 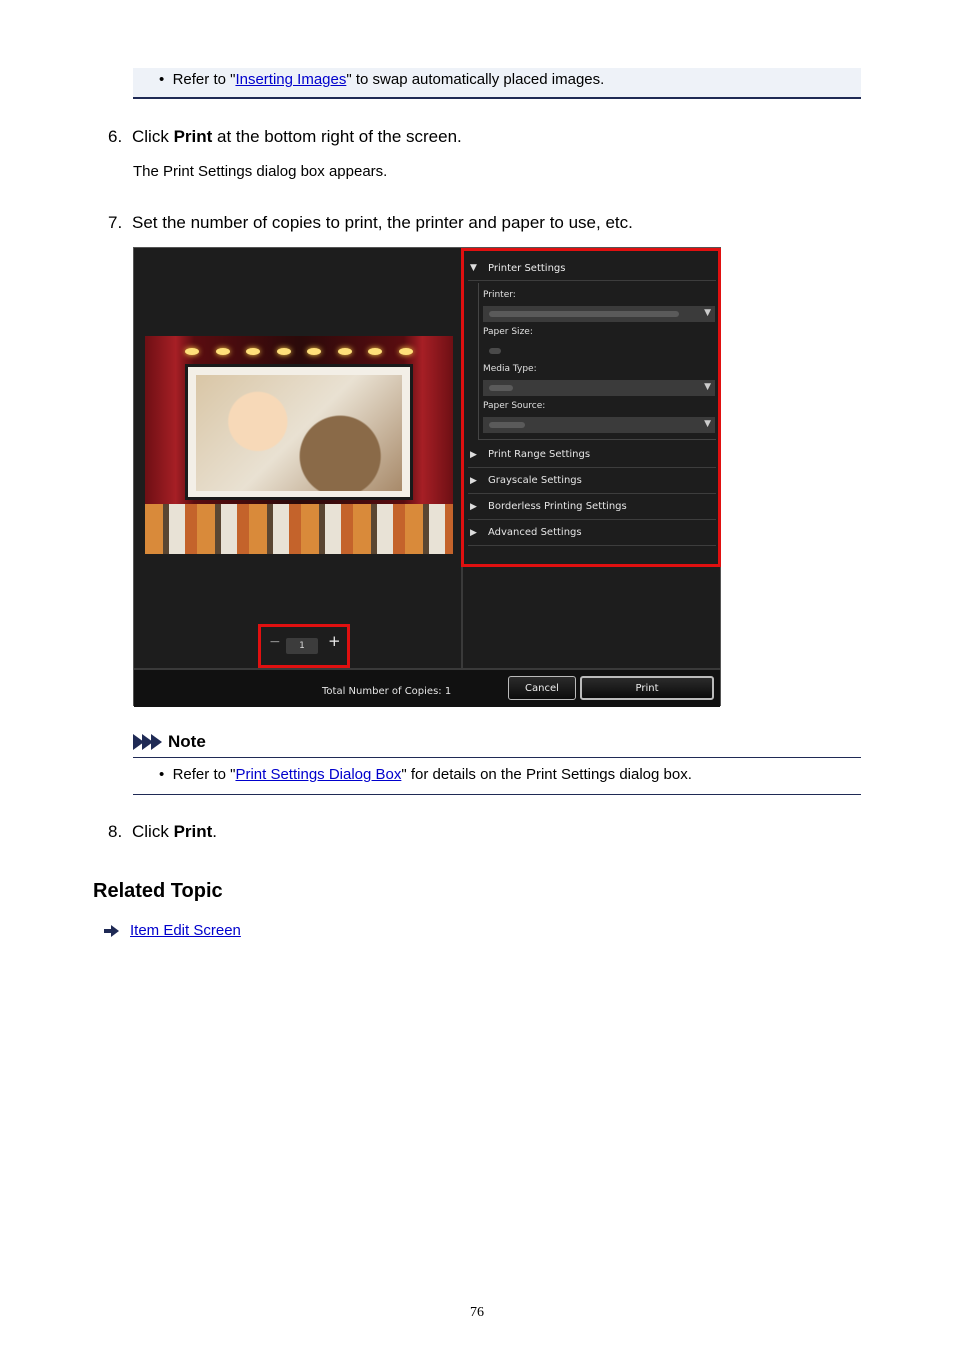 I want to click on related-topic-item: Item Edit Screen, so click(x=172, y=930).